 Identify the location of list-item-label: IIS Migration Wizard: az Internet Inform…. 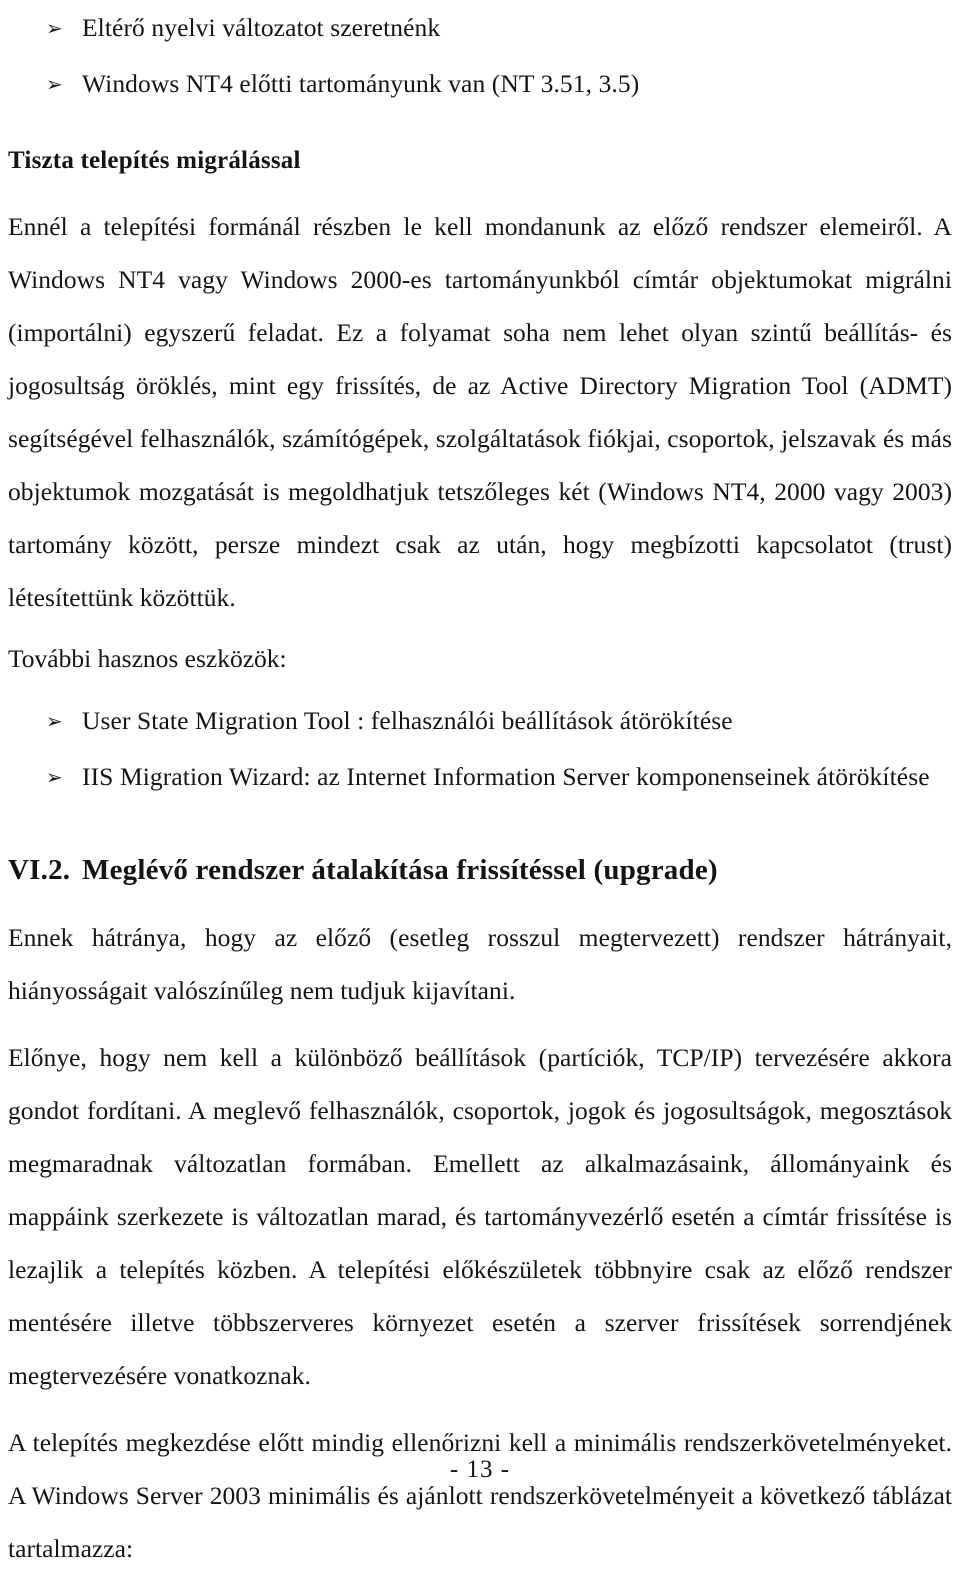
(506, 776).